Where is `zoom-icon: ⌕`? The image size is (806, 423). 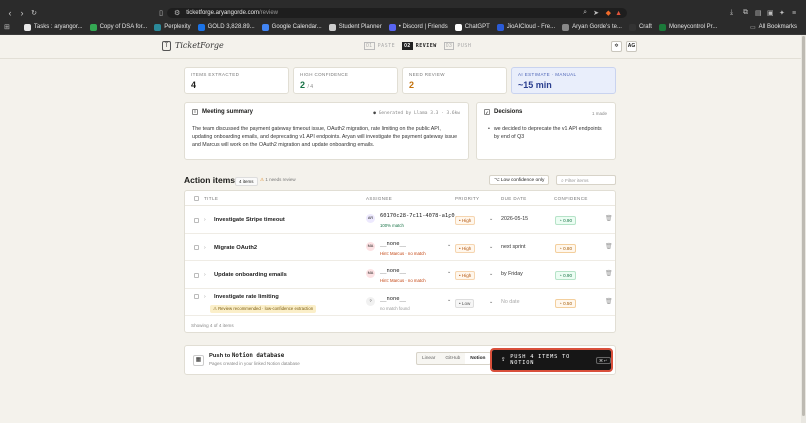
zoom-icon: ⌕ is located at coordinates (585, 13).